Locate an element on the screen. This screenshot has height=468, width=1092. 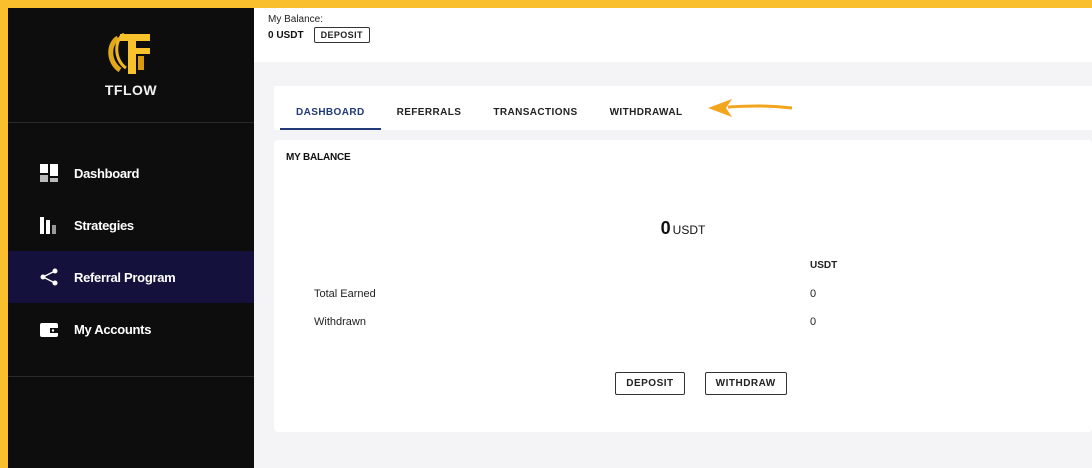
table-row: Withdrawn 0 is located at coordinates (594, 322).